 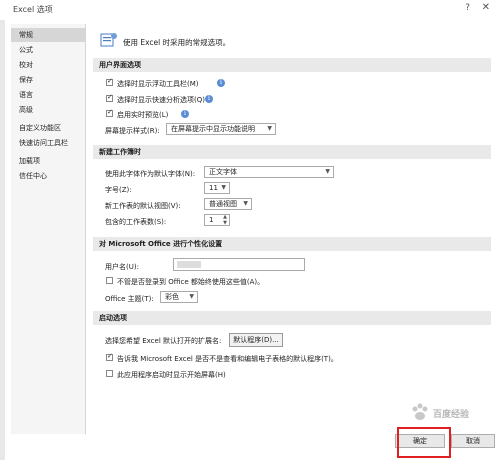 What do you see at coordinates (158, 84) in the screenshot?
I see `mini-toolbar-label: 选择时显示浮动工具栏(M)` at bounding box center [158, 84].